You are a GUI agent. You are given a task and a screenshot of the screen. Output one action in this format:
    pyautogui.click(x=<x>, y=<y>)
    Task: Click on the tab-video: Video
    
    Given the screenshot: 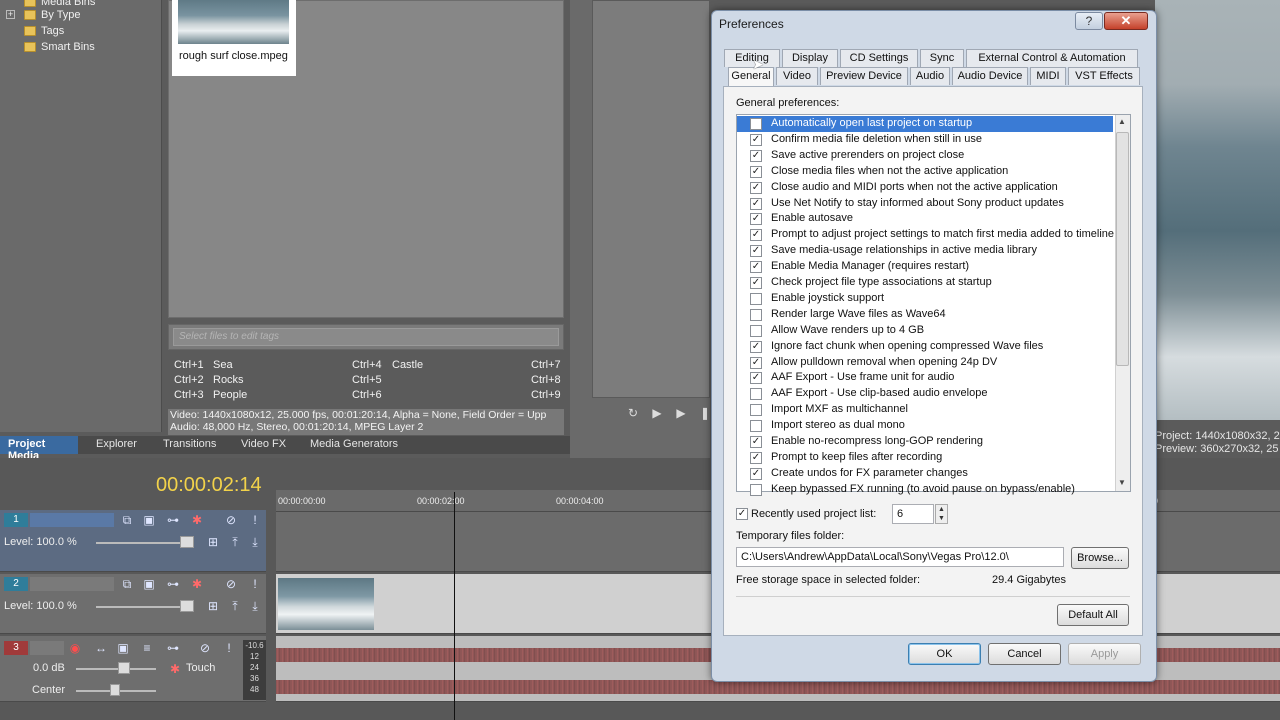 What is the action you would take?
    pyautogui.click(x=797, y=76)
    